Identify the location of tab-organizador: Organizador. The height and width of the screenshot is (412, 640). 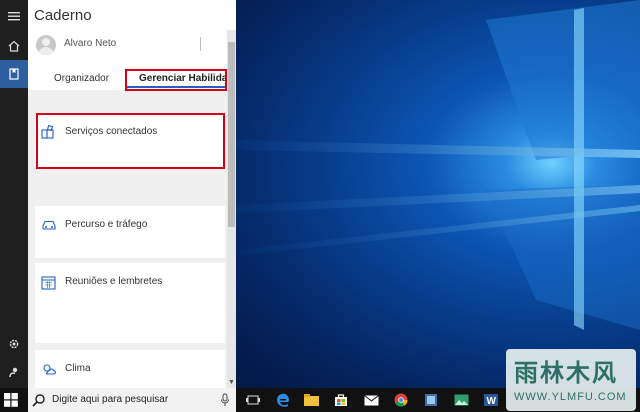
(81, 78).